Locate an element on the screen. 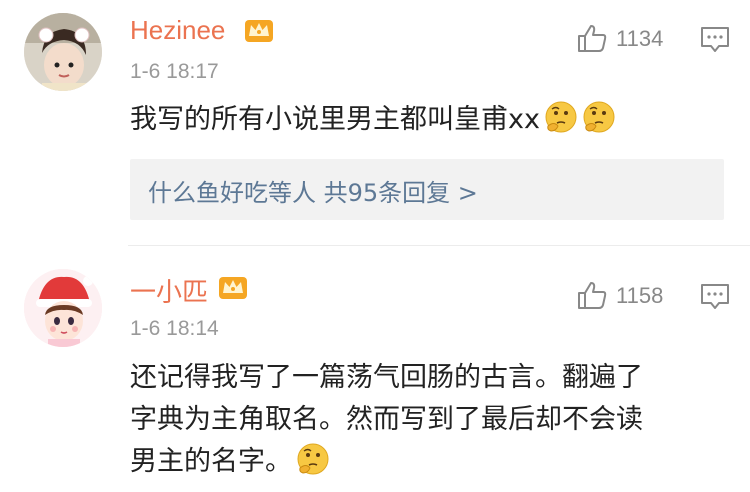 This screenshot has width=750, height=492. reply-summary-box: 什么鱼好吃等人 共95条回复 > is located at coordinates (427, 189).